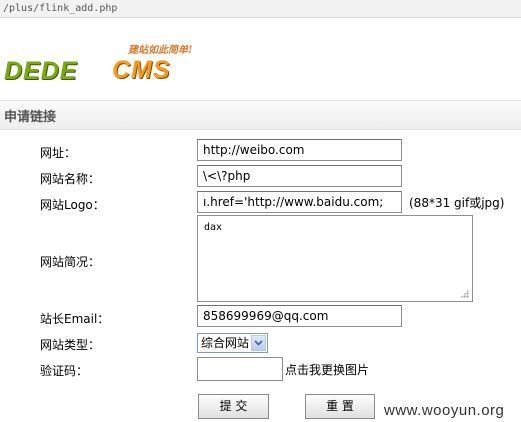 The width and height of the screenshot is (521, 422). I want to click on description-textarea: dax, so click(335, 258).